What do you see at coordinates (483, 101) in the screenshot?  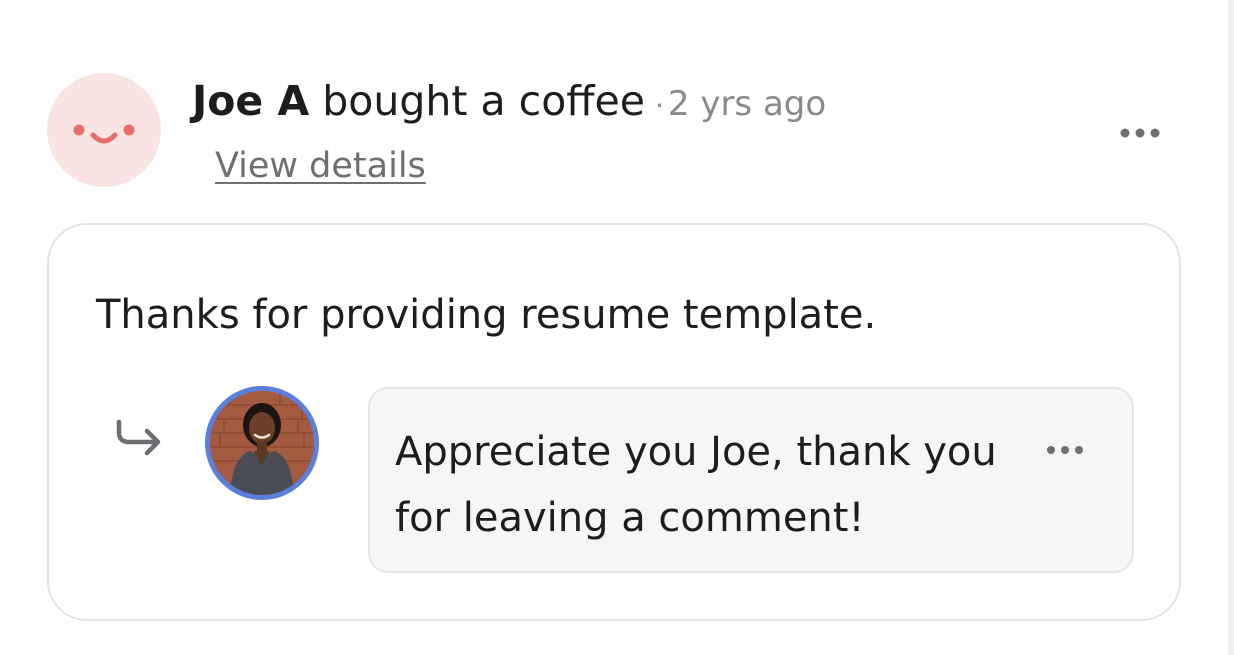 I see `activity-action: bought a coffee` at bounding box center [483, 101].